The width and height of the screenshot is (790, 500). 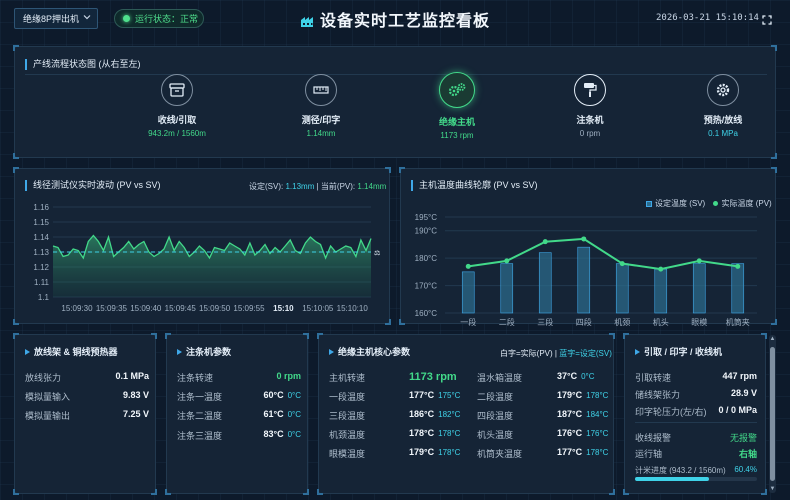 What do you see at coordinates (112, 308) in the screenshot?
I see `x-tick-label: 15:09:35` at bounding box center [112, 308].